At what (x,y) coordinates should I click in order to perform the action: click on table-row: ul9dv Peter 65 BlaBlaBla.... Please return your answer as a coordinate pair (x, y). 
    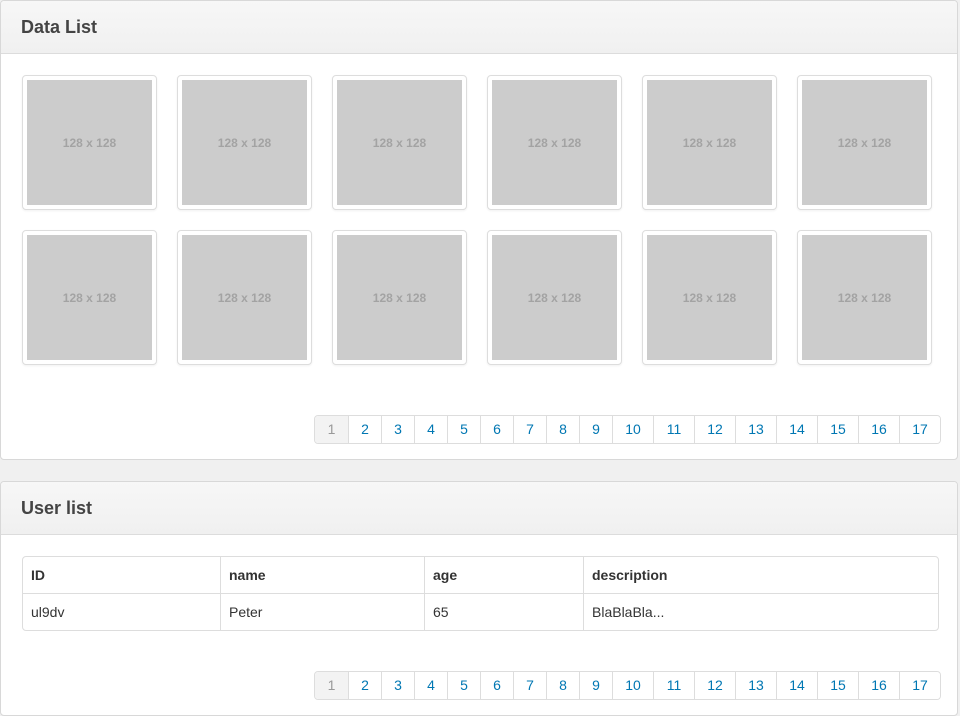
    Looking at the image, I should click on (480, 611).